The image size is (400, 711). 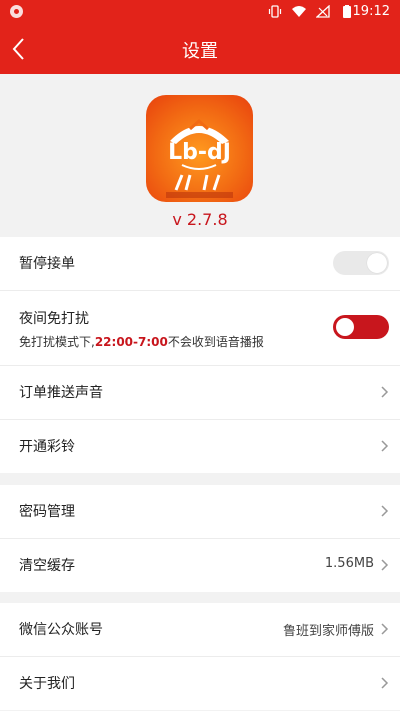 What do you see at coordinates (299, 11) in the screenshot?
I see `wifi-icon` at bounding box center [299, 11].